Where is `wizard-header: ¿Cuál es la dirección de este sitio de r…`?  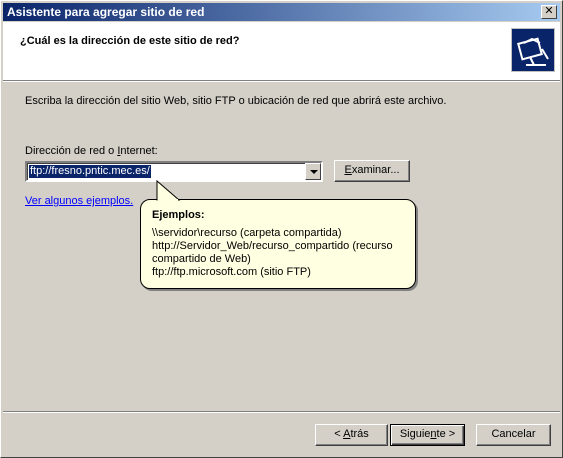
wizard-header: ¿Cuál es la dirección de este sitio de r… is located at coordinates (281, 52).